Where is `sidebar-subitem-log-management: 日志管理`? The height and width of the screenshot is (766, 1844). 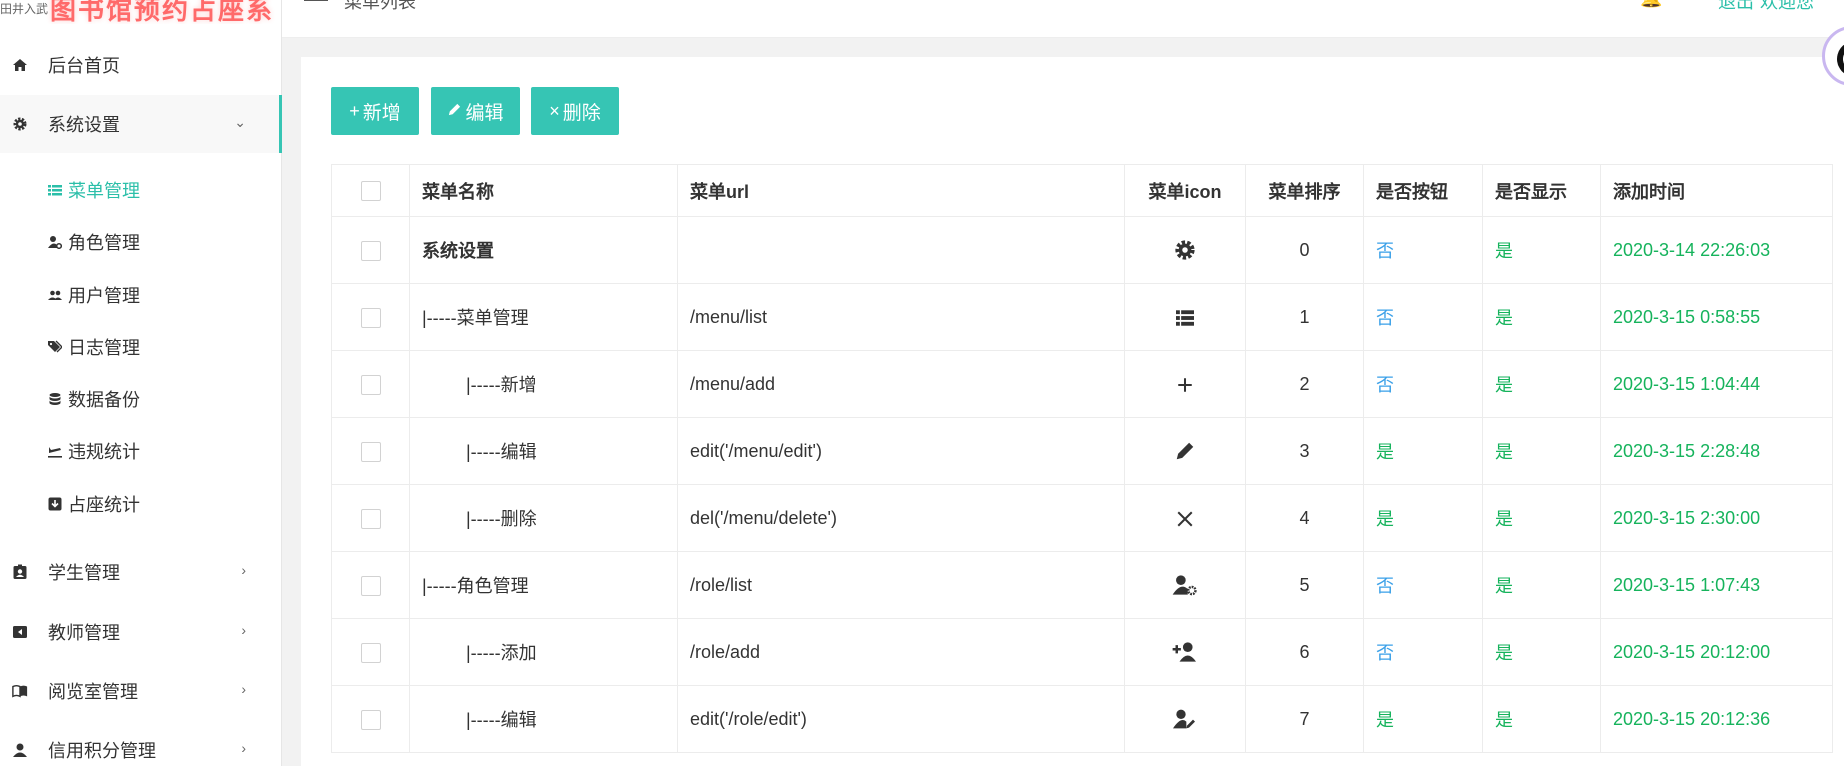 sidebar-subitem-log-management: 日志管理 is located at coordinates (94, 347).